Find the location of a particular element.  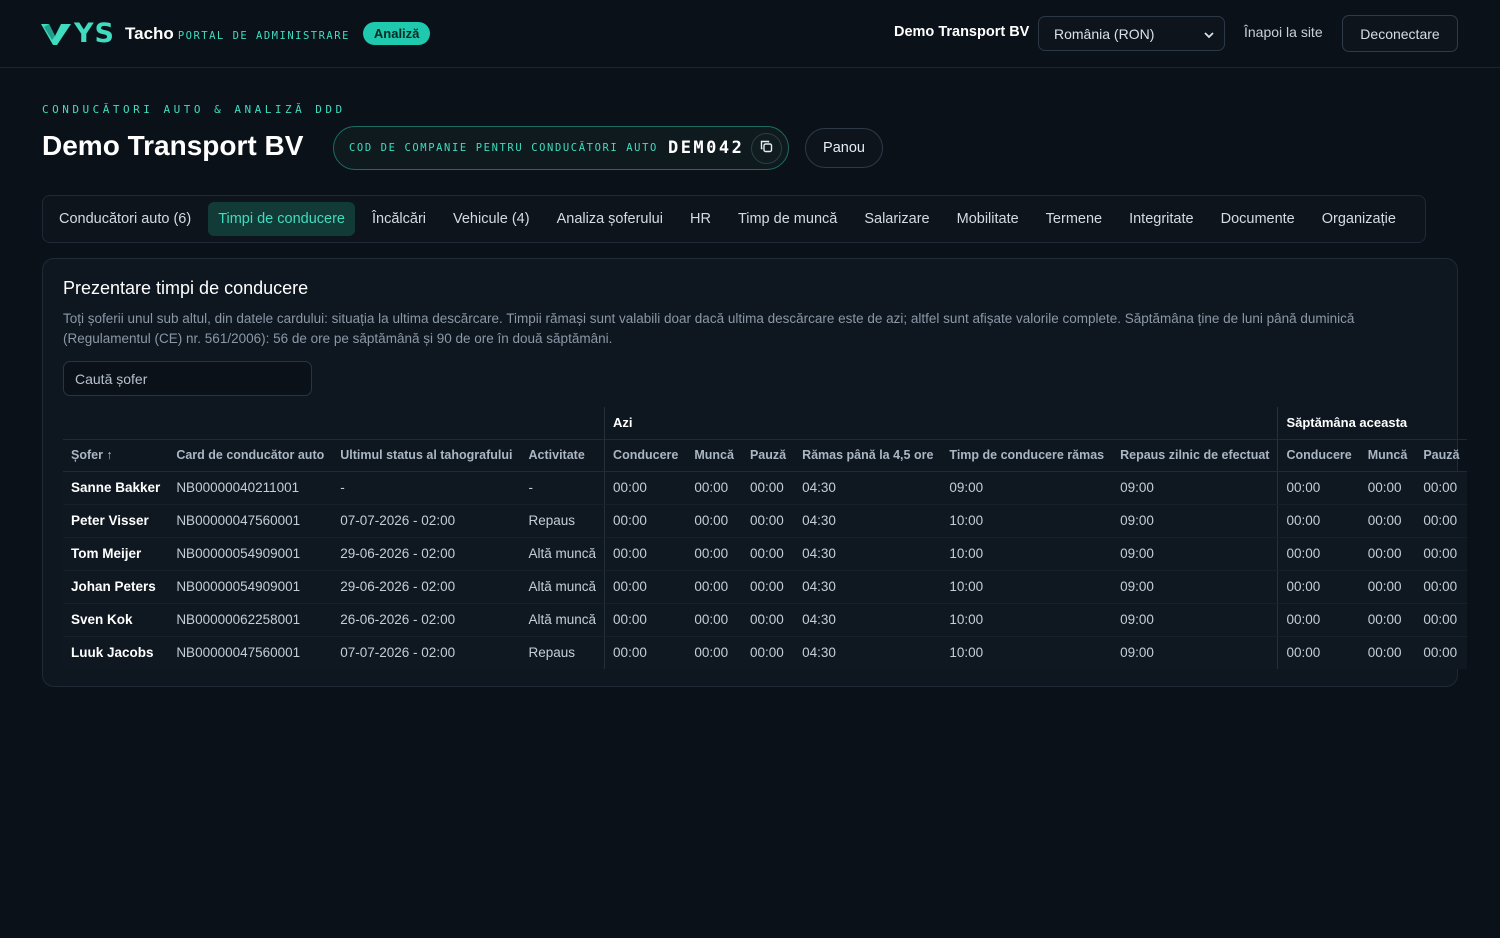

logo-text: YS is located at coordinates (94, 33).